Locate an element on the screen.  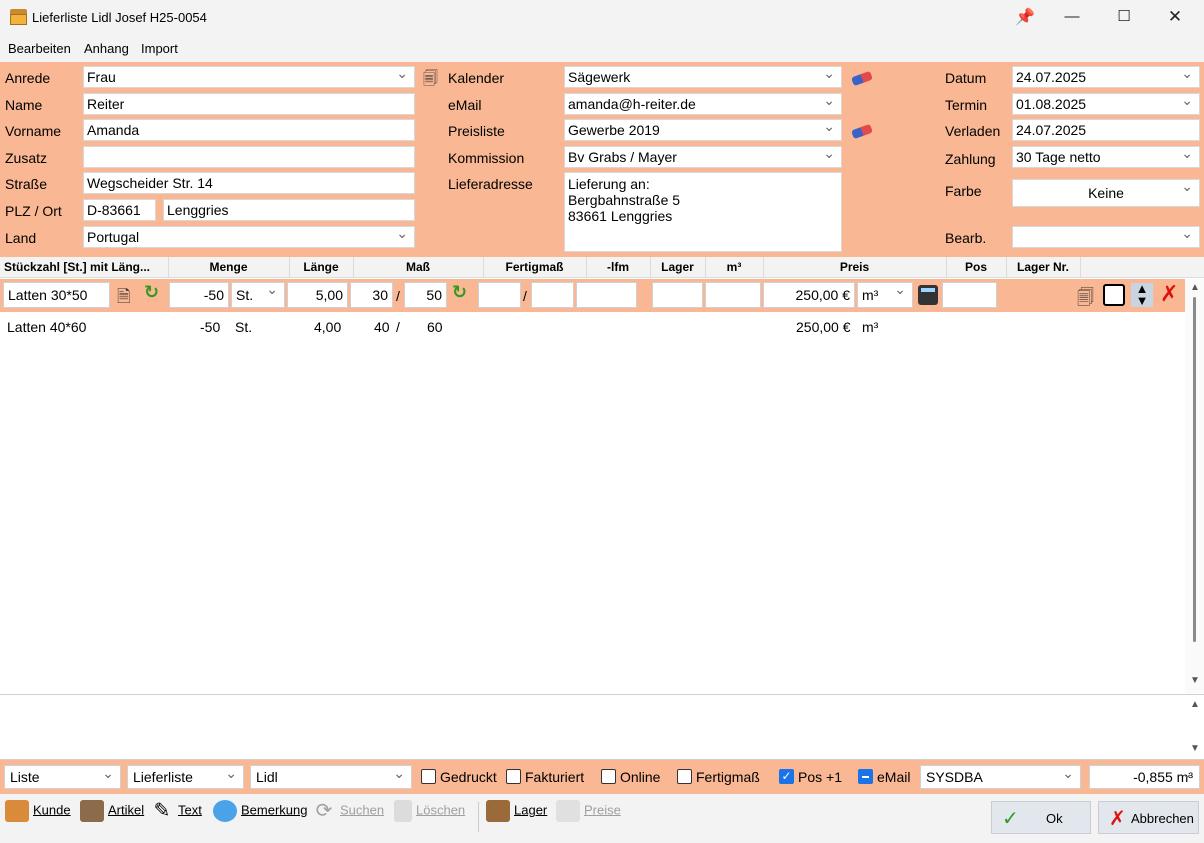
zahlung-select: 30 Tage netto is located at coordinates (1106, 157).